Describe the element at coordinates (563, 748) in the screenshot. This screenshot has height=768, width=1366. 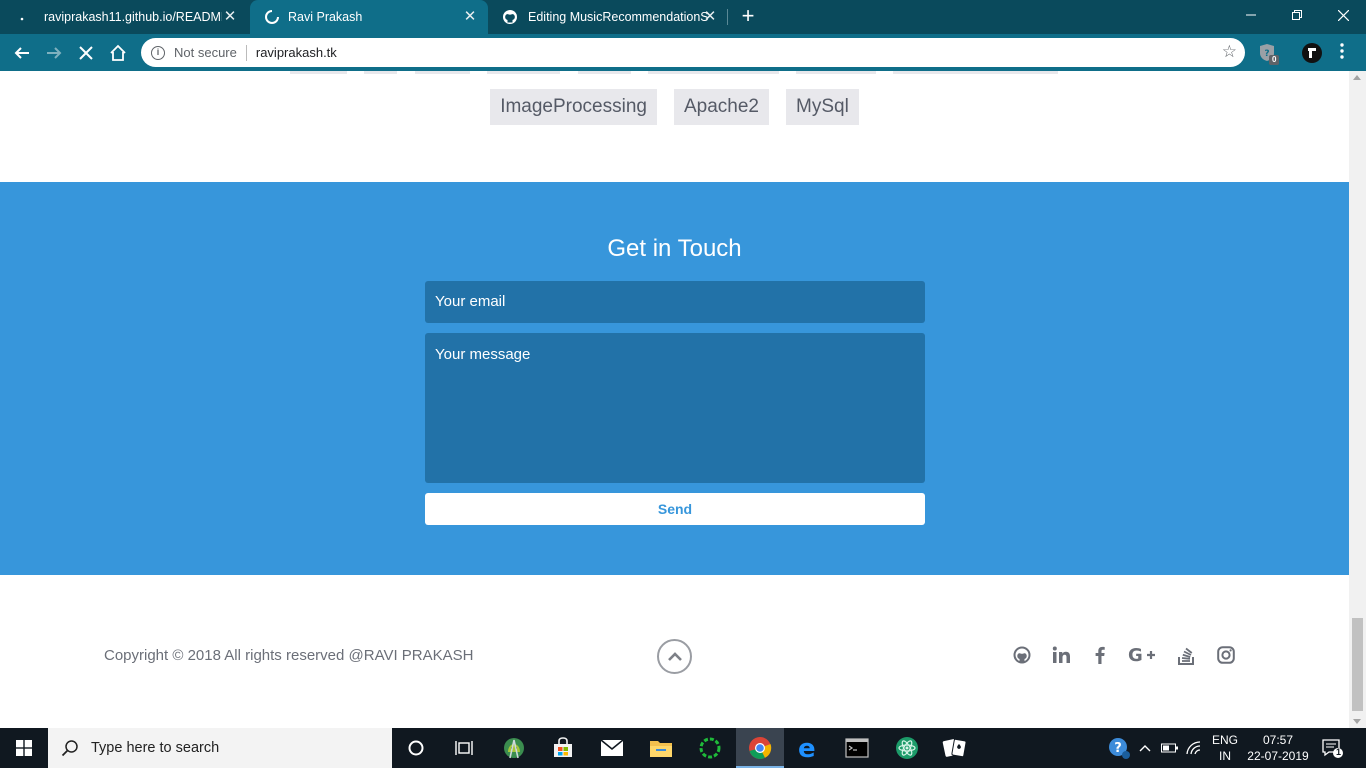
I see `store-icon` at that location.